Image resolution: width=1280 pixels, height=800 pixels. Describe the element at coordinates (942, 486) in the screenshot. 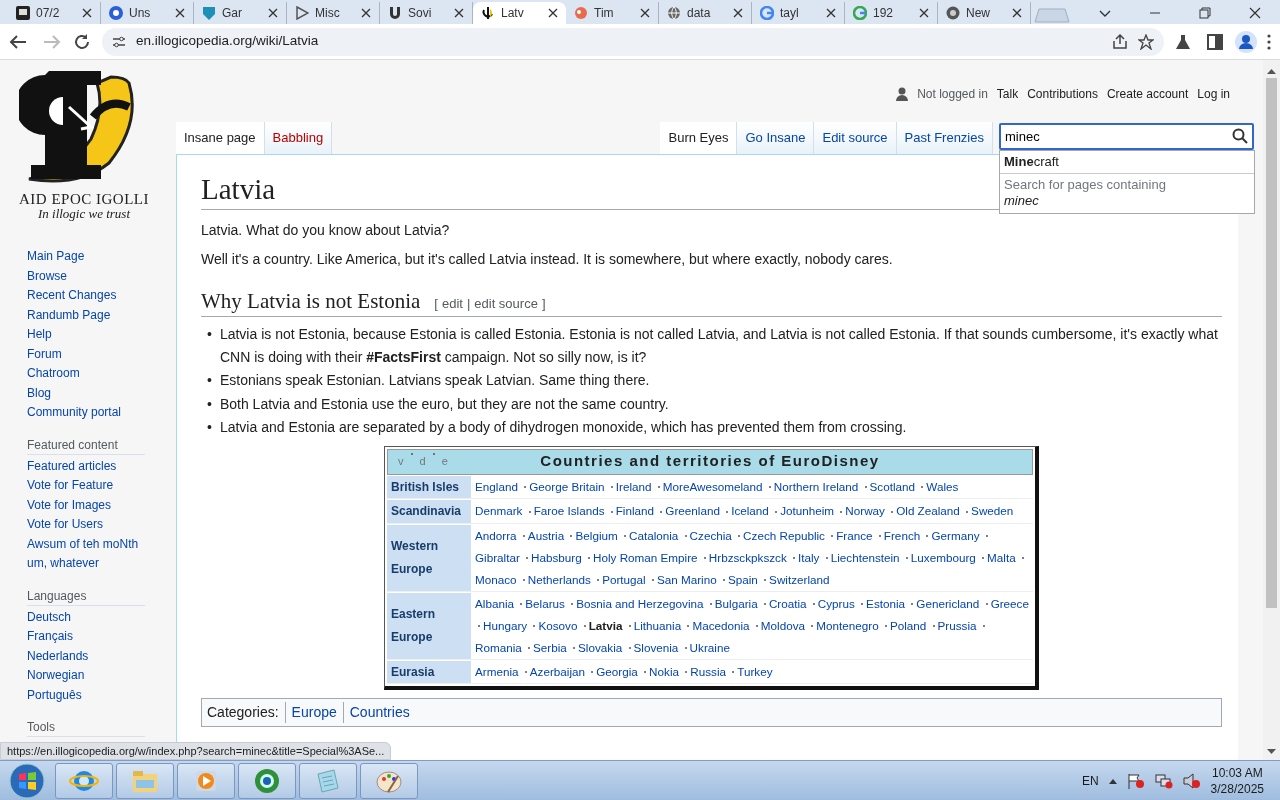

I see `country-link: Wales` at that location.